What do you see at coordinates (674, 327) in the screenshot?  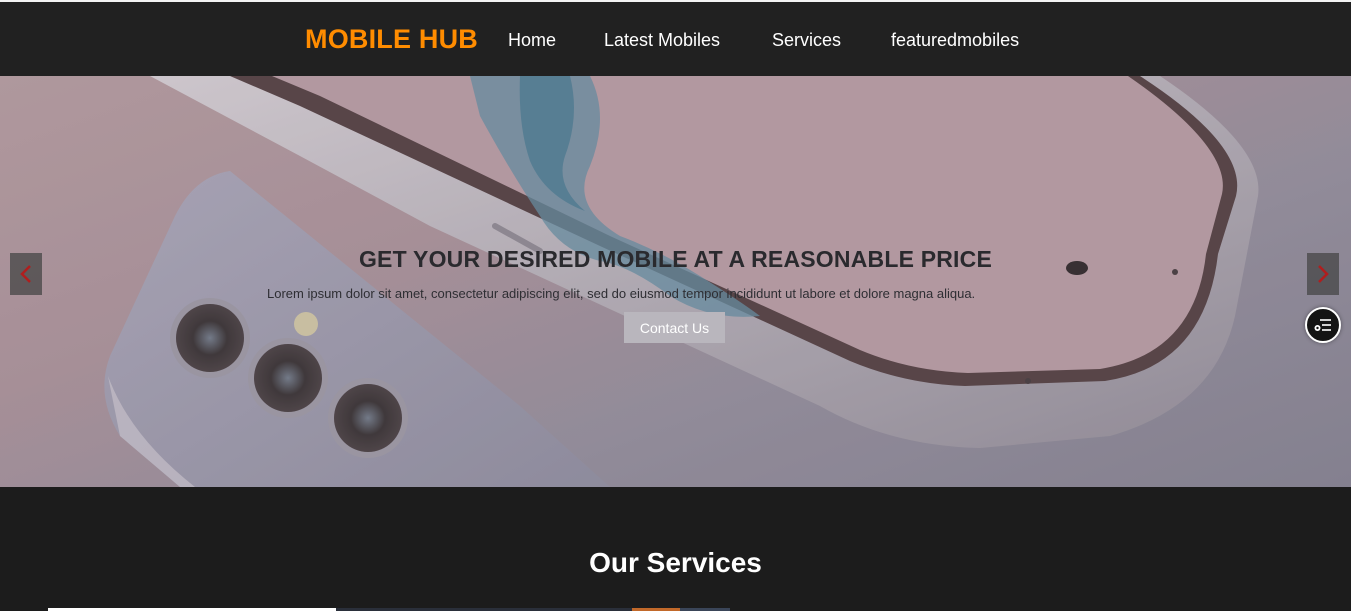 I see `contact-us-button: Contact Us` at bounding box center [674, 327].